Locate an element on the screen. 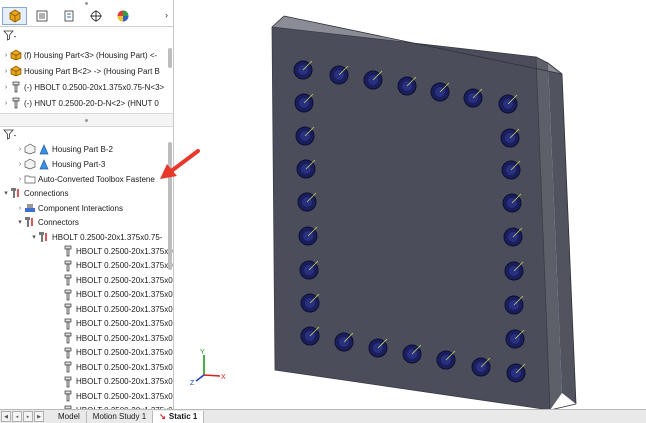  crosshair-icon is located at coordinates (95, 16).